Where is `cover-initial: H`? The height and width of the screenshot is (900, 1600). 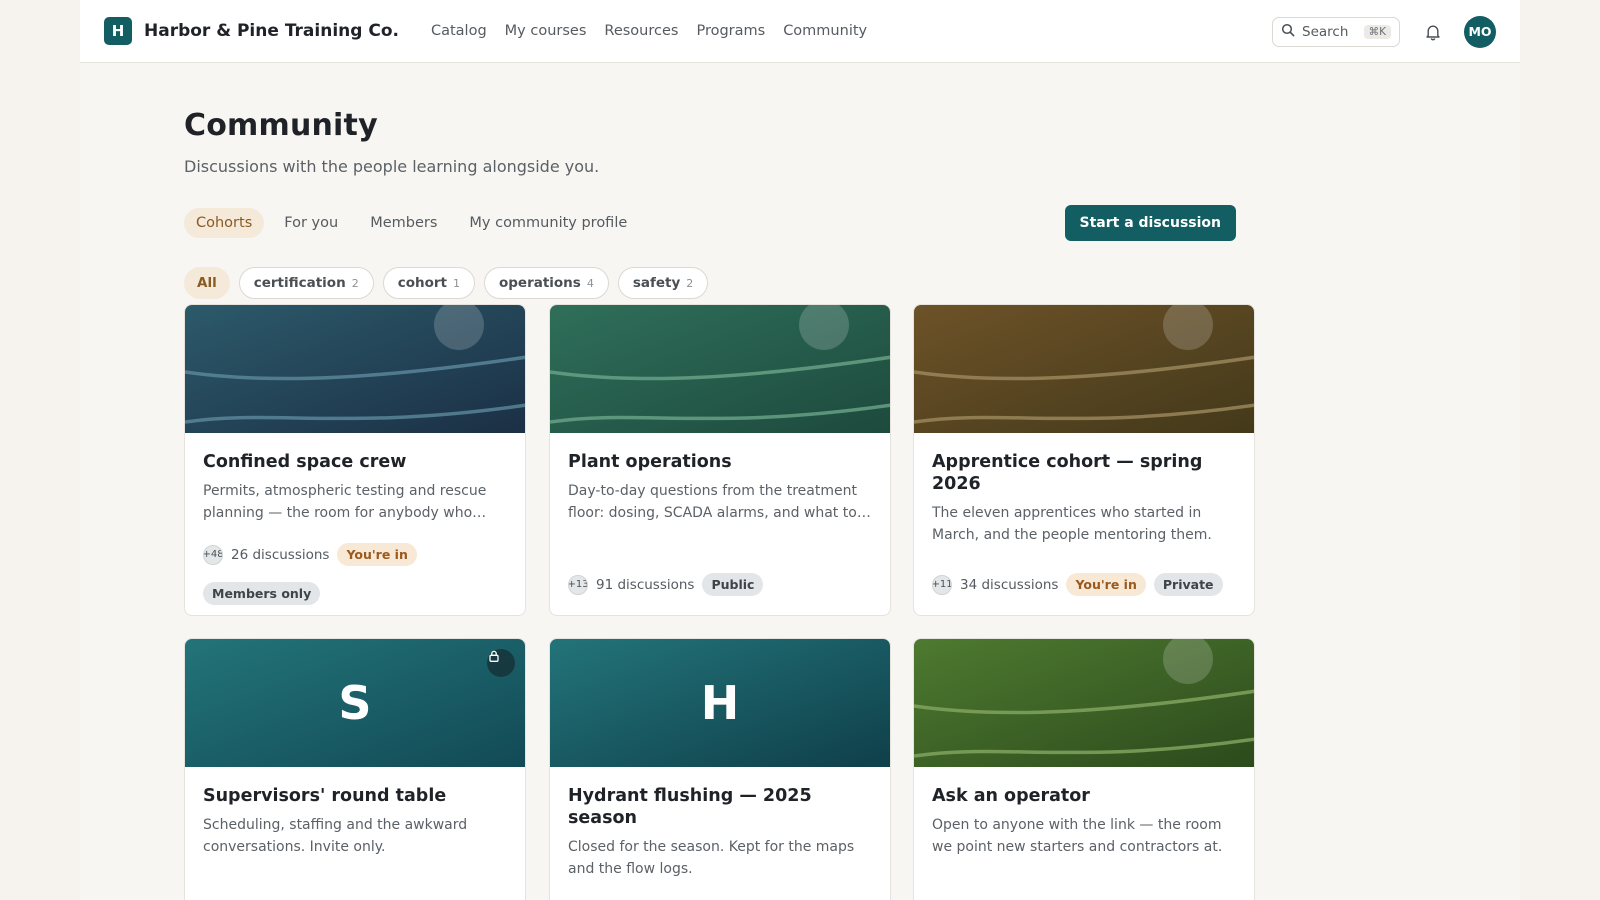
cover-initial: H is located at coordinates (720, 703).